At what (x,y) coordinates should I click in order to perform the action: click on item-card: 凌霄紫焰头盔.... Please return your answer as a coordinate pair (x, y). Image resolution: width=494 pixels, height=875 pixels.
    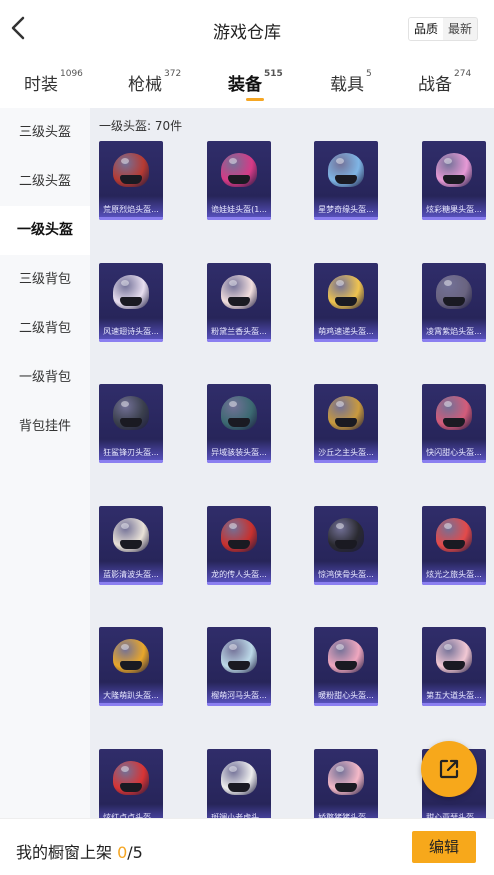
    Looking at the image, I should click on (454, 302).